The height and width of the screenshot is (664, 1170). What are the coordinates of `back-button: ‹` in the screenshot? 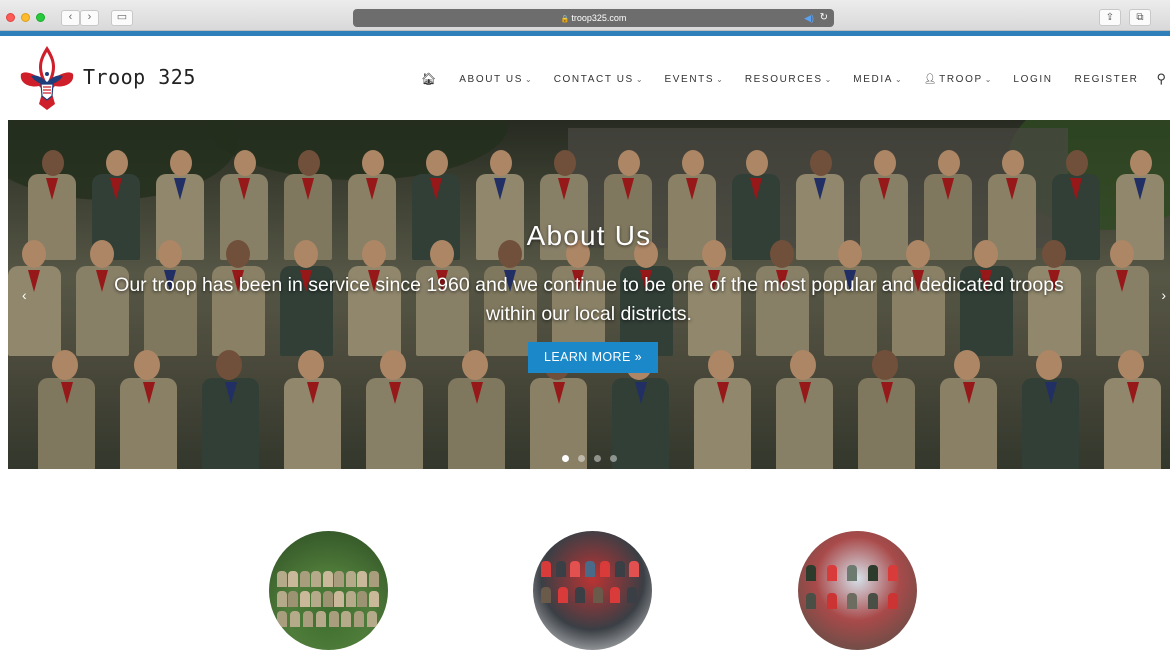 It's located at (70, 18).